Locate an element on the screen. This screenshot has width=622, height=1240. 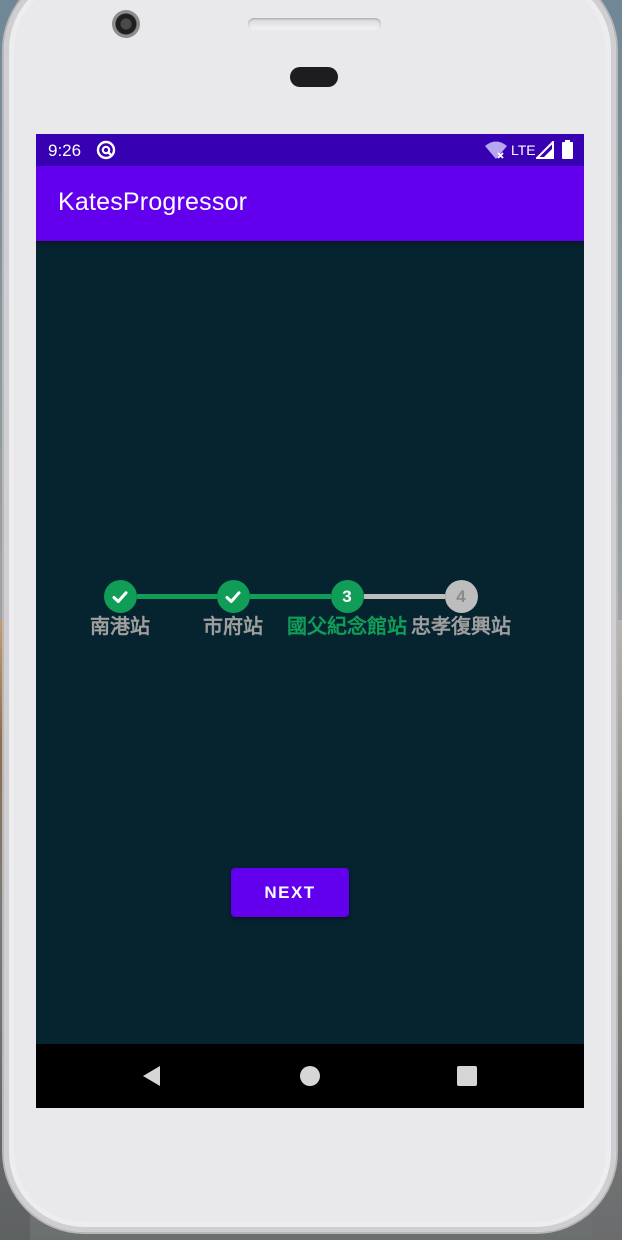
app-title: KatesProgressor is located at coordinates (153, 202).